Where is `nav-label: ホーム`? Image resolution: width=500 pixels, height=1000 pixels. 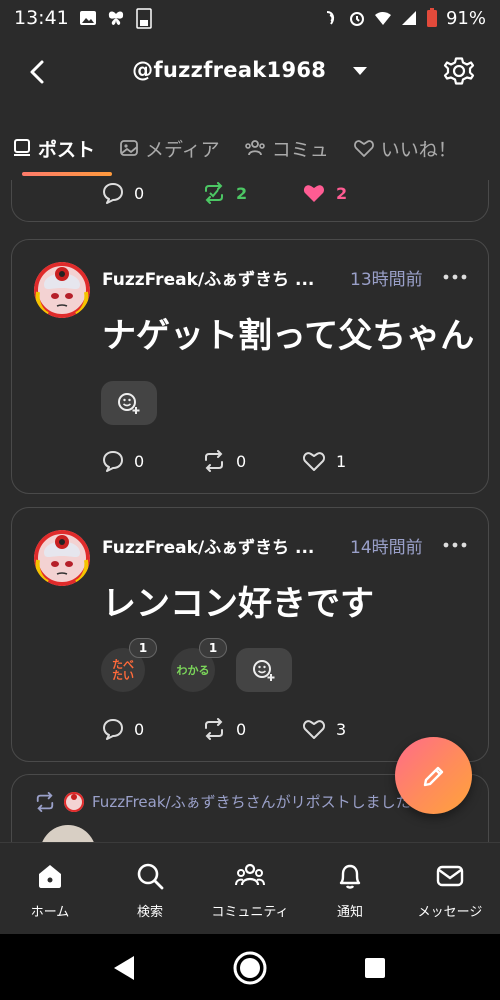
nav-label: ホーム is located at coordinates (50, 912).